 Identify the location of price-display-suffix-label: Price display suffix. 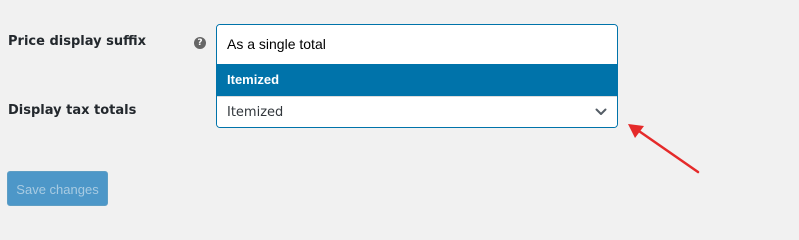
(77, 41).